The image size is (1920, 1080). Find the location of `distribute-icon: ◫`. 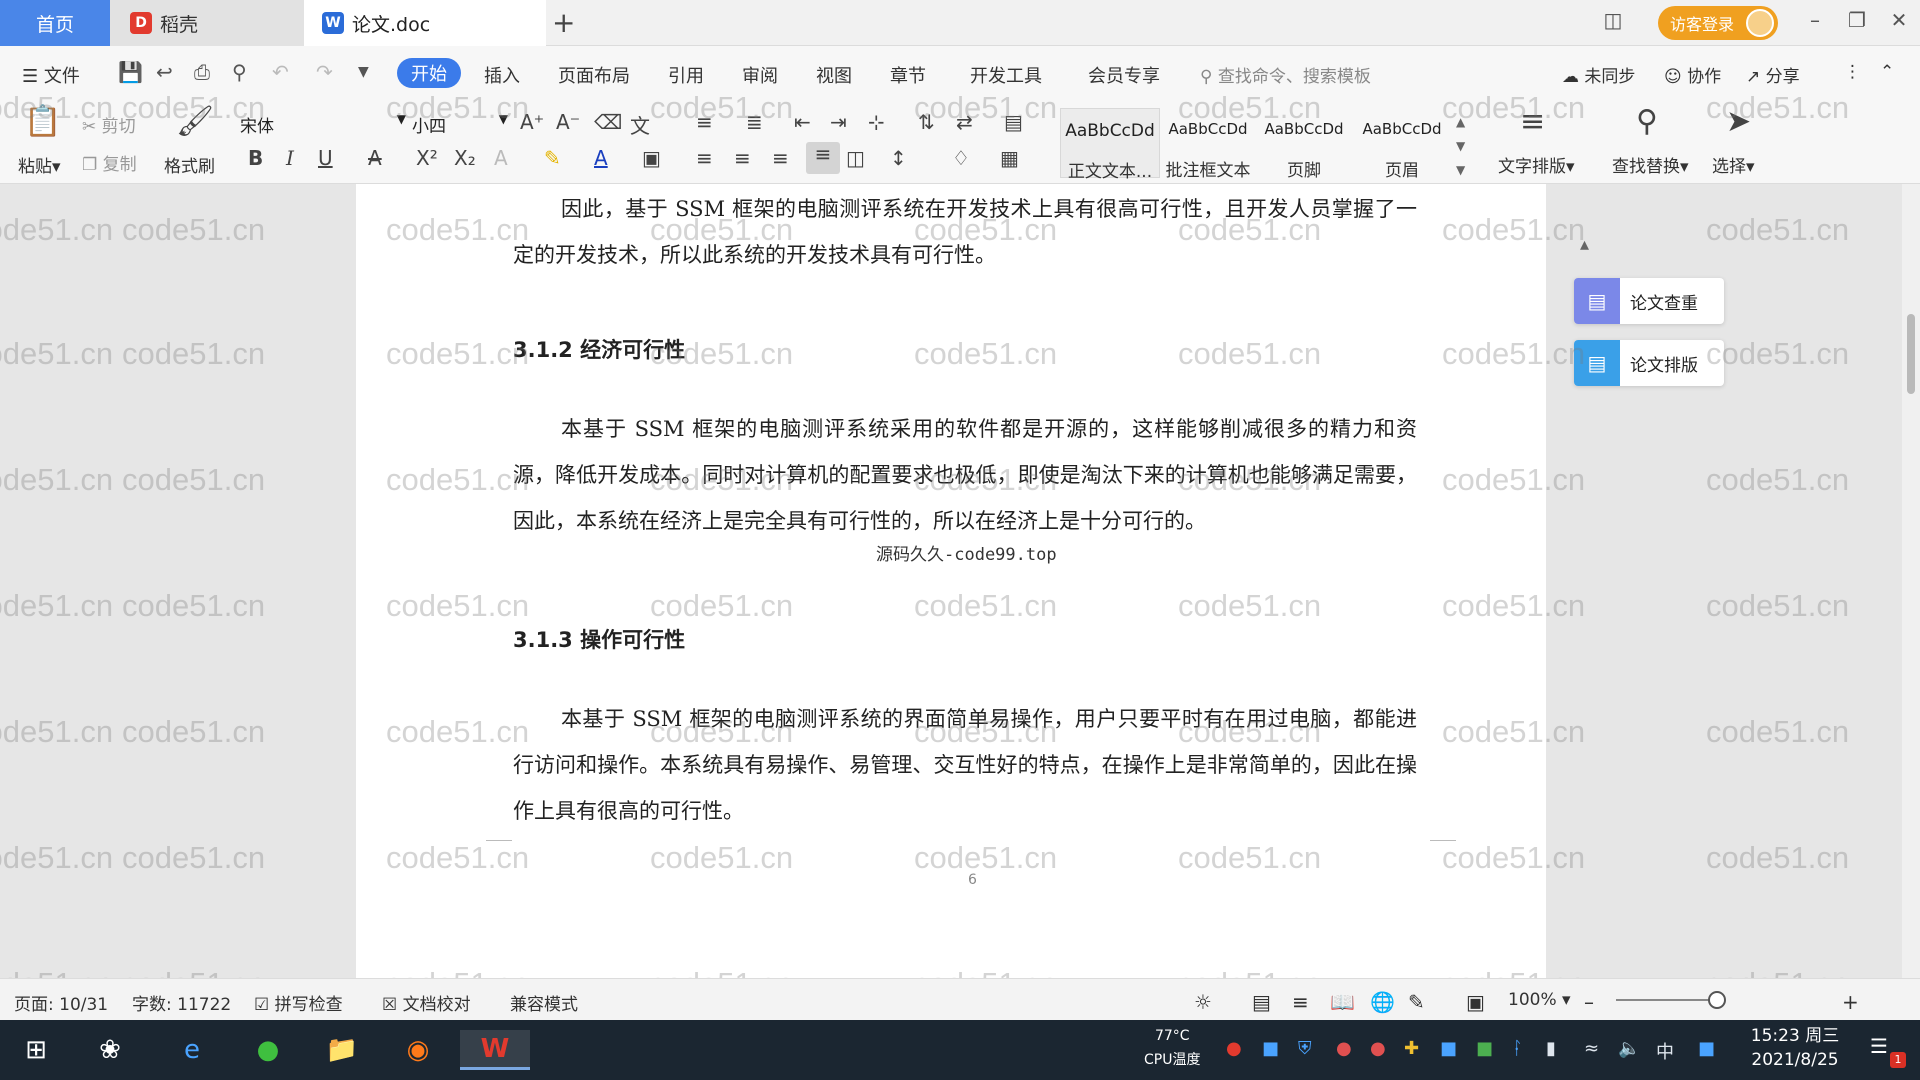

distribute-icon: ◫ is located at coordinates (855, 158).